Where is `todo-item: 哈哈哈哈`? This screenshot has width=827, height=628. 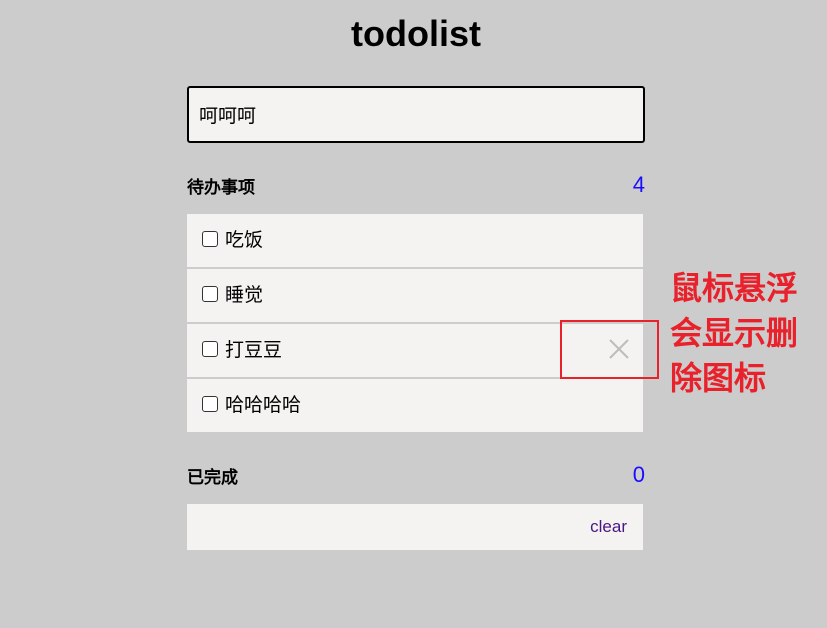 todo-item: 哈哈哈哈 is located at coordinates (415, 405).